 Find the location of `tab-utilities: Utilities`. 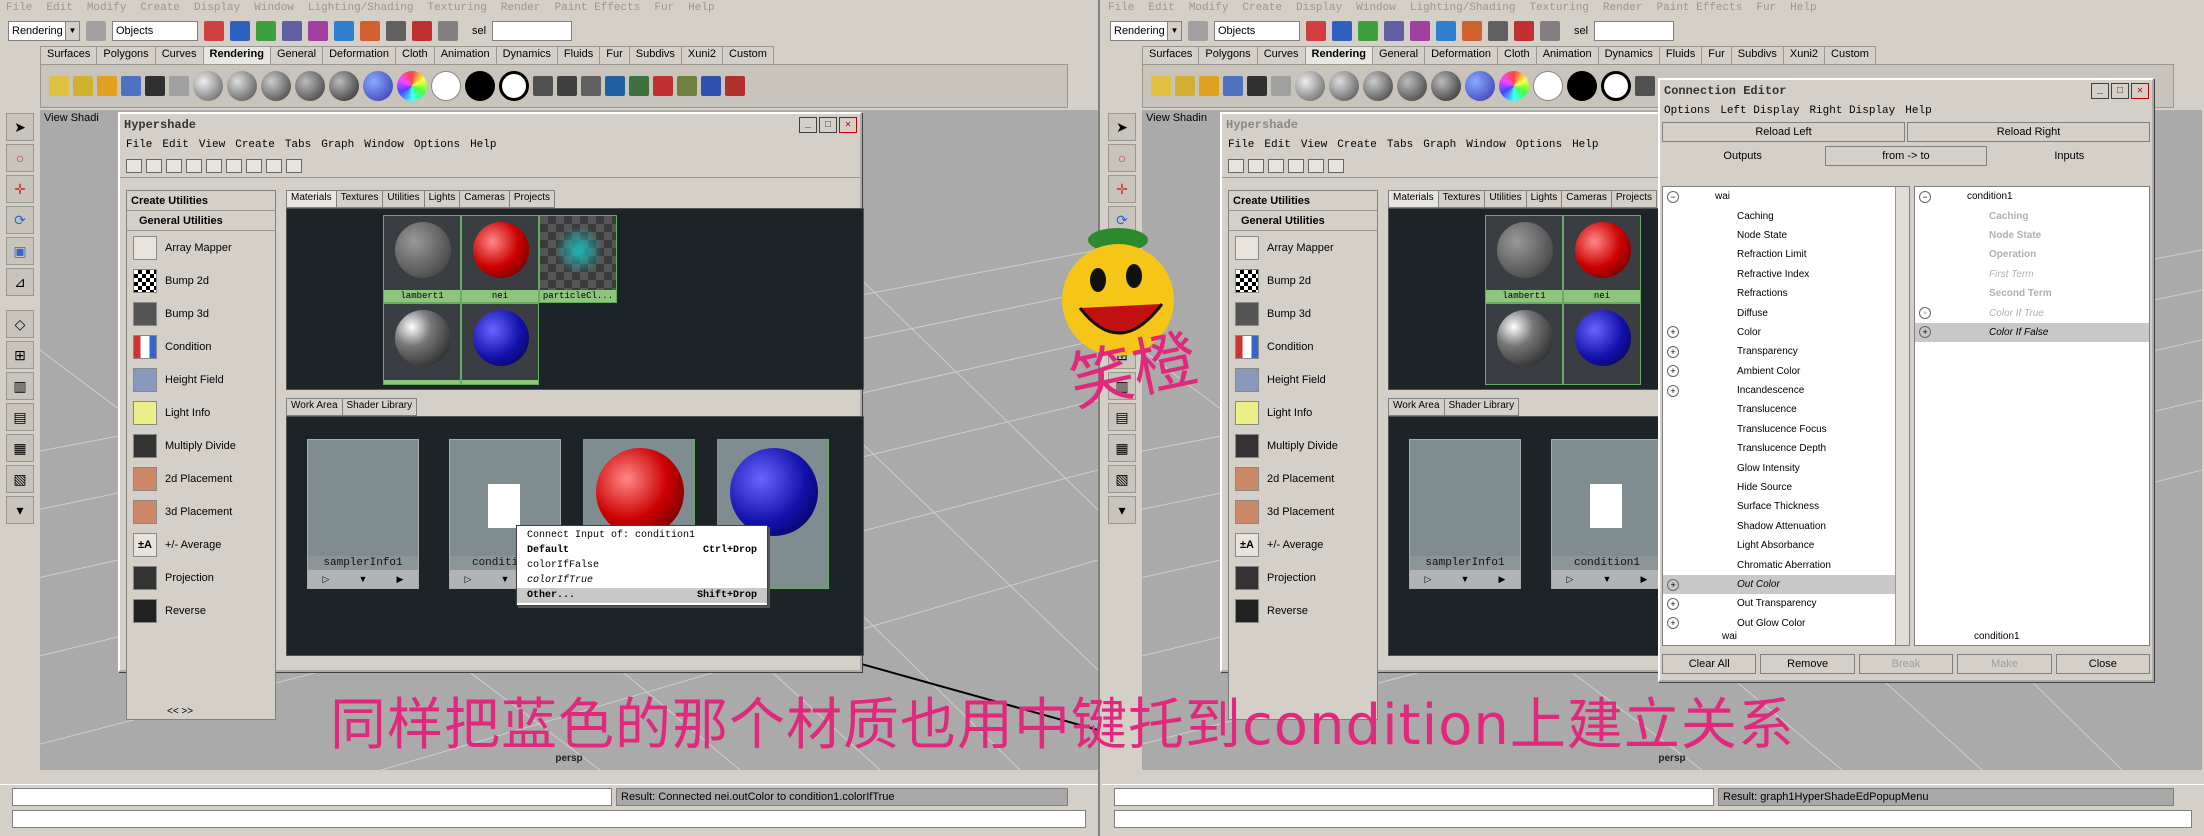

tab-utilities: Utilities is located at coordinates (1505, 199).